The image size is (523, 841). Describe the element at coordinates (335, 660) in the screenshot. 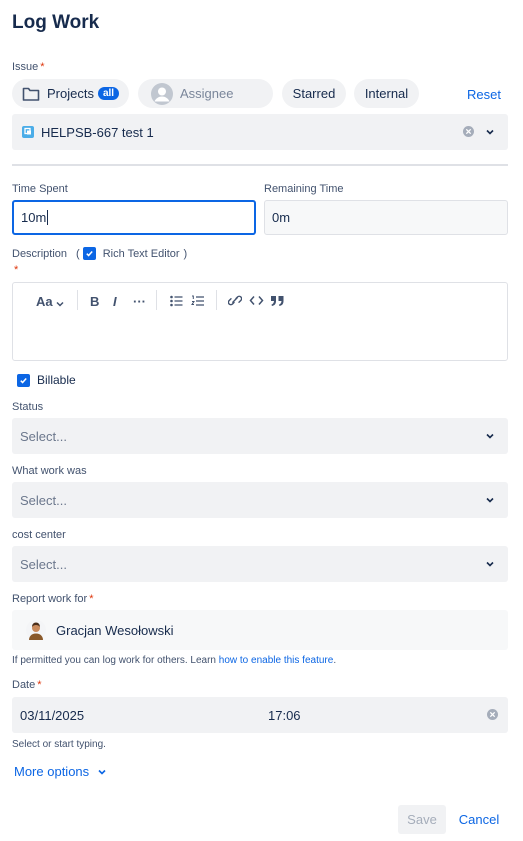

I see `report-for-hint-suffix: .` at that location.